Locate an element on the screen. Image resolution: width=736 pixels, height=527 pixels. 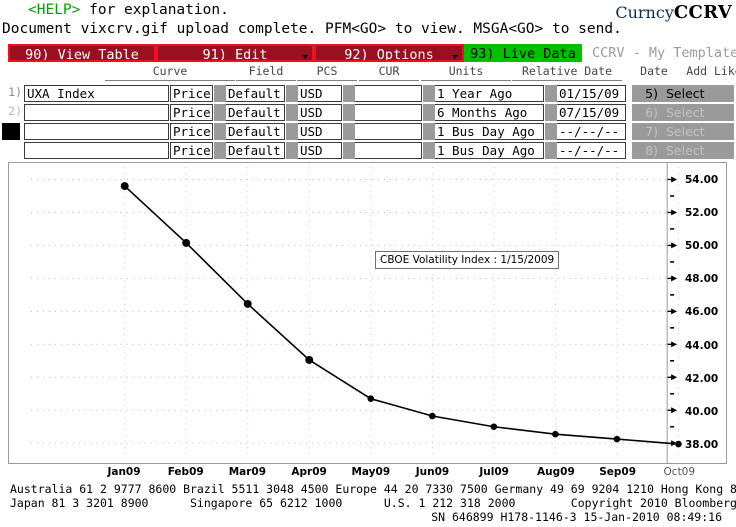
row-number: 1) is located at coordinates (15, 92).